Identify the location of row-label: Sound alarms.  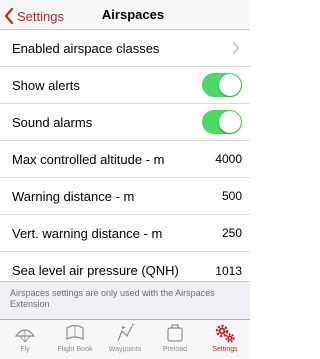
(52, 122).